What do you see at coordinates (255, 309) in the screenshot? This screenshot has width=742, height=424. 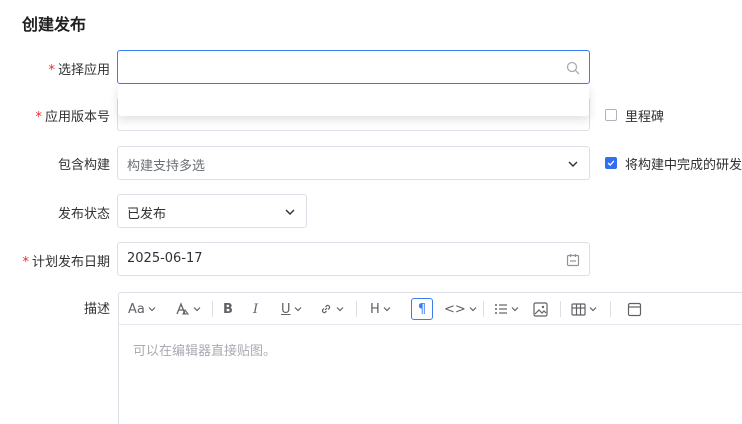 I see `italic-button: I` at bounding box center [255, 309].